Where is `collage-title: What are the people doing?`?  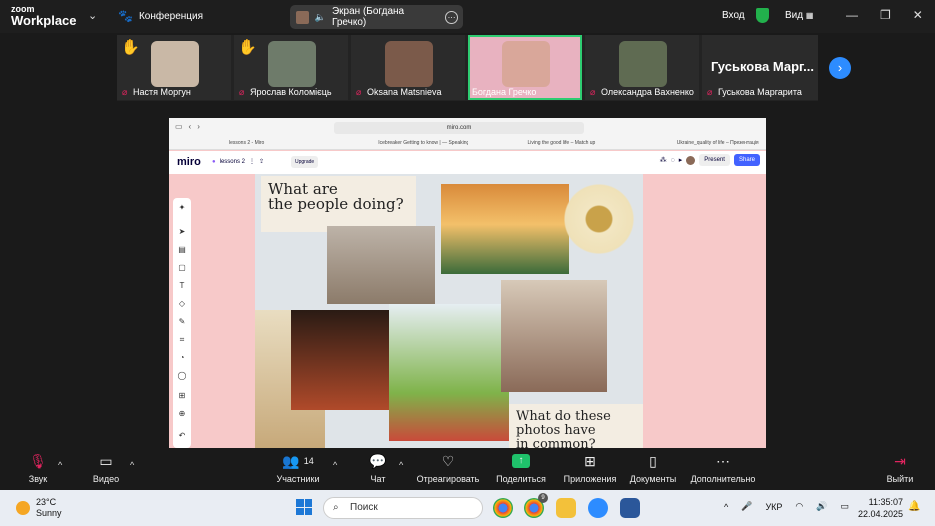
collage-title: What are the people doing? is located at coordinates (336, 197).